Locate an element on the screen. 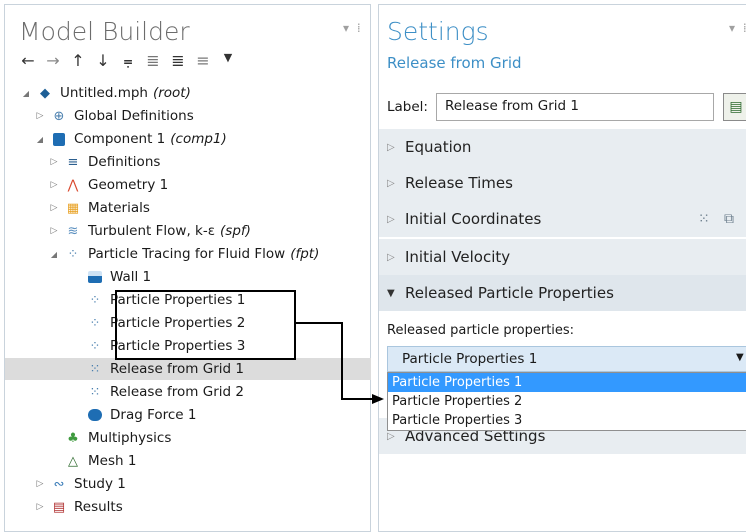  move-down-icon: ↓ is located at coordinates (103, 61).